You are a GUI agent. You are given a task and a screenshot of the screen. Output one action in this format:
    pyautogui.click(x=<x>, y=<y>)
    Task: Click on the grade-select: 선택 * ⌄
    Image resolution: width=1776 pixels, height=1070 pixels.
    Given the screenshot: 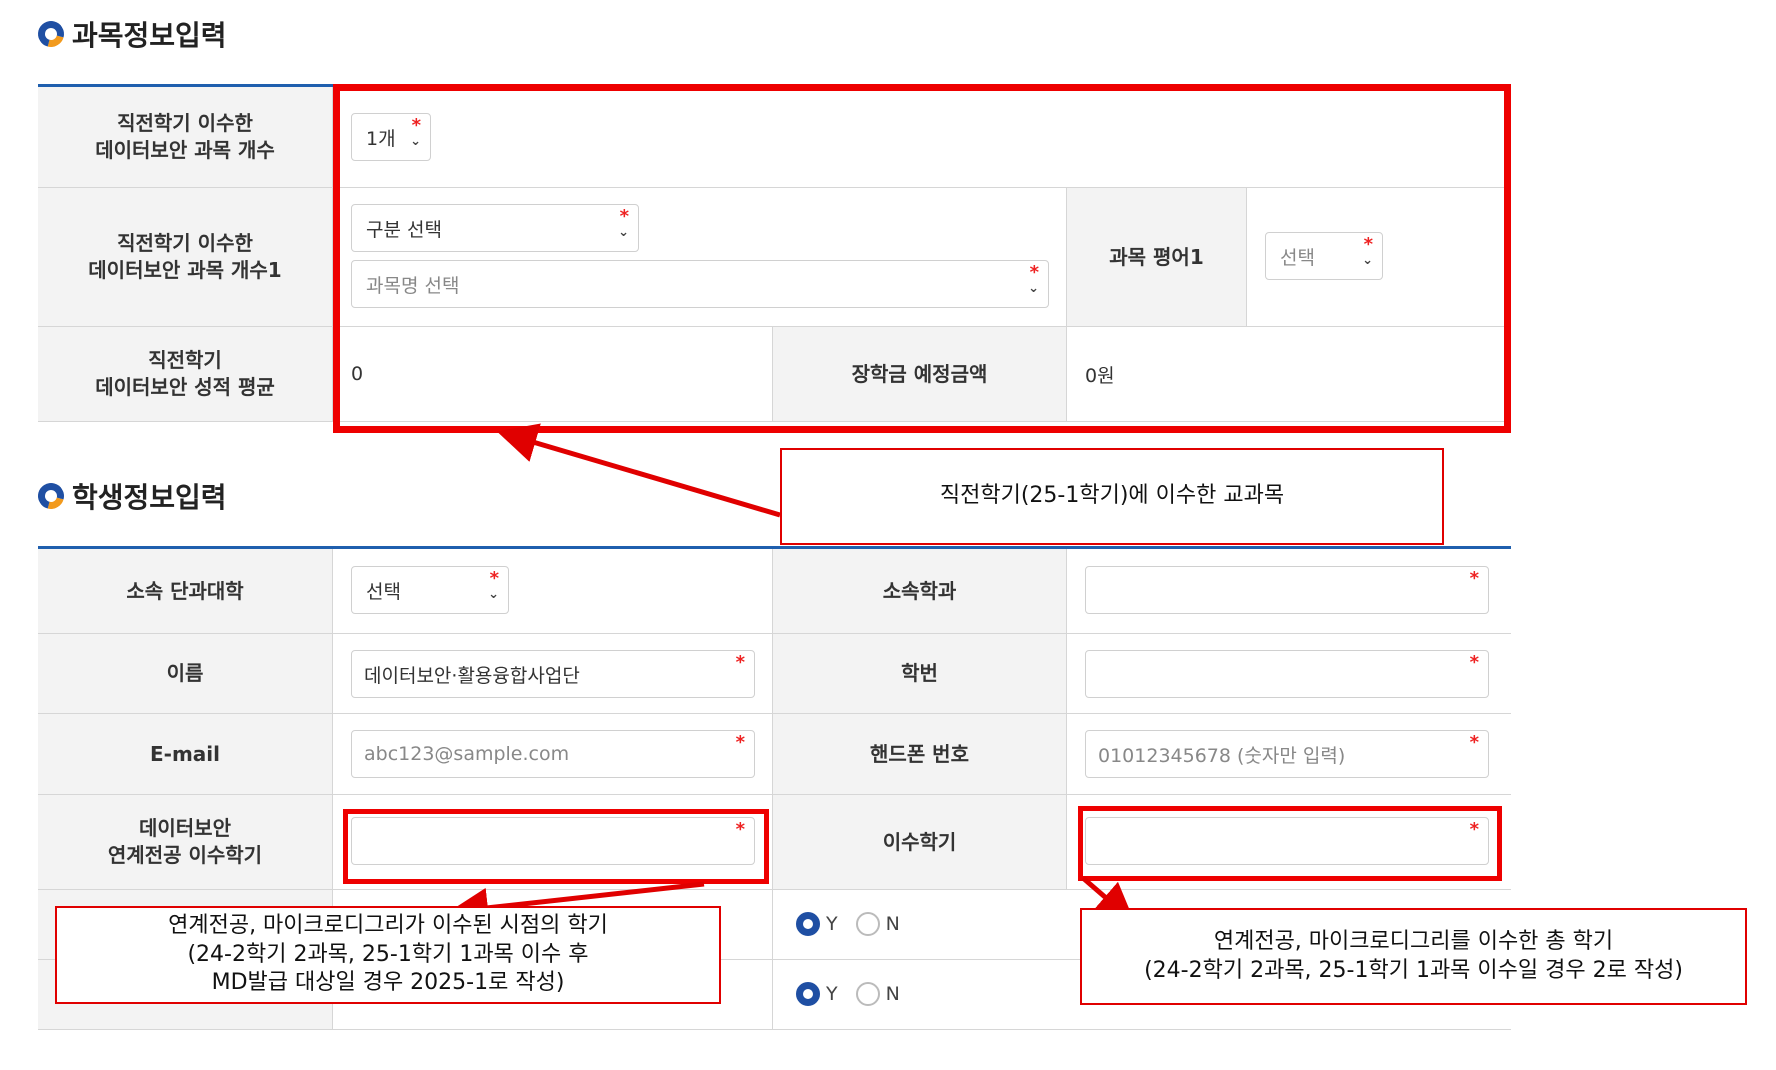 What is the action you would take?
    pyautogui.click(x=1324, y=256)
    